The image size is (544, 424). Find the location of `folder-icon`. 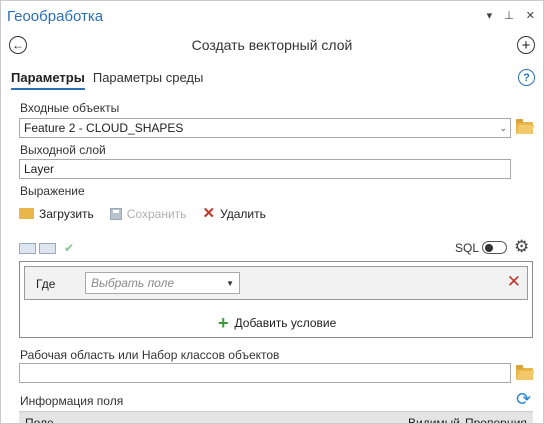

folder-icon is located at coordinates (524, 126).